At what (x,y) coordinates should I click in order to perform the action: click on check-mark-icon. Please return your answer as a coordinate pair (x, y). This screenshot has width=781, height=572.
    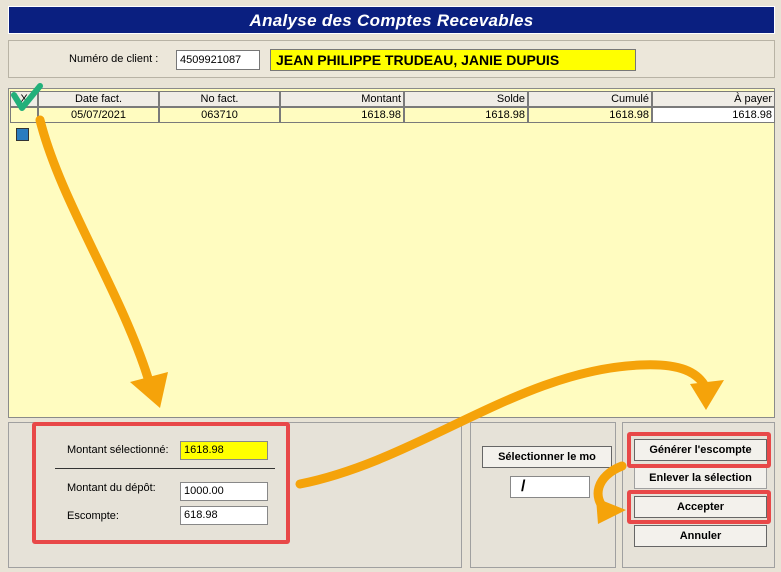
    Looking at the image, I should click on (27, 97).